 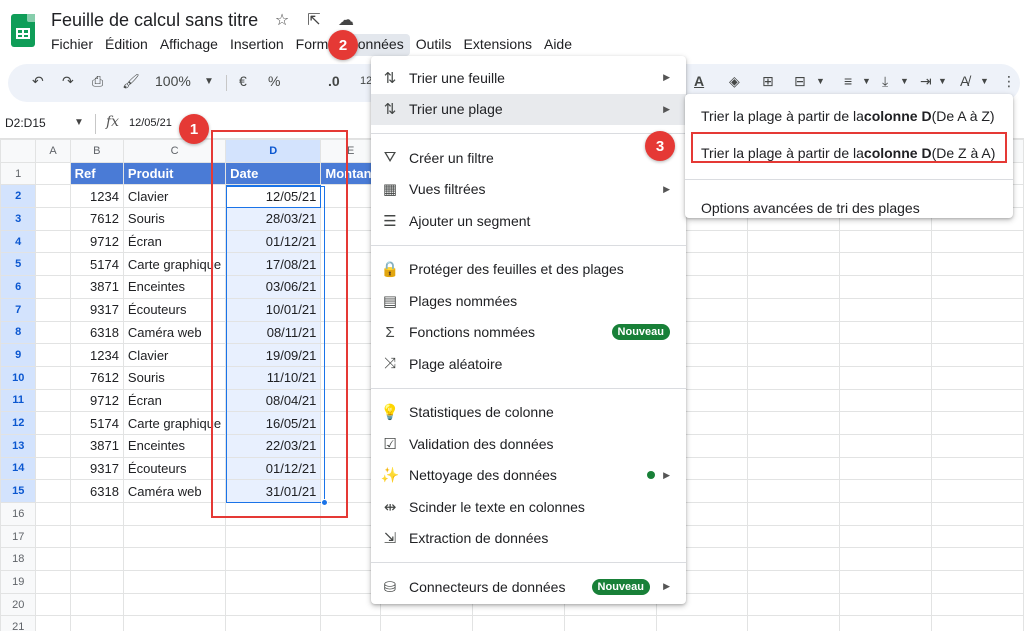 What do you see at coordinates (174, 423) in the screenshot?
I see `cell-produit: Carte graphique` at bounding box center [174, 423].